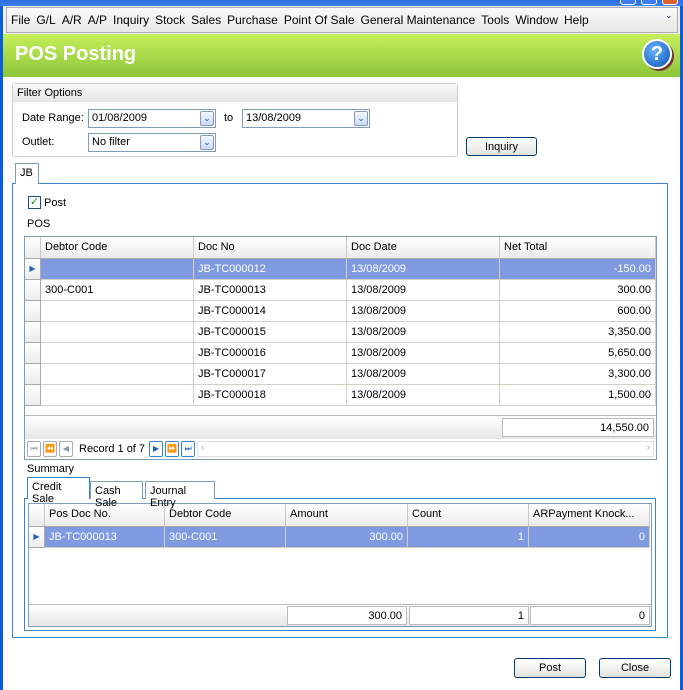 Image resolution: width=683 pixels, height=690 pixels. Describe the element at coordinates (170, 20) in the screenshot. I see `menu-stock: Stock` at that location.